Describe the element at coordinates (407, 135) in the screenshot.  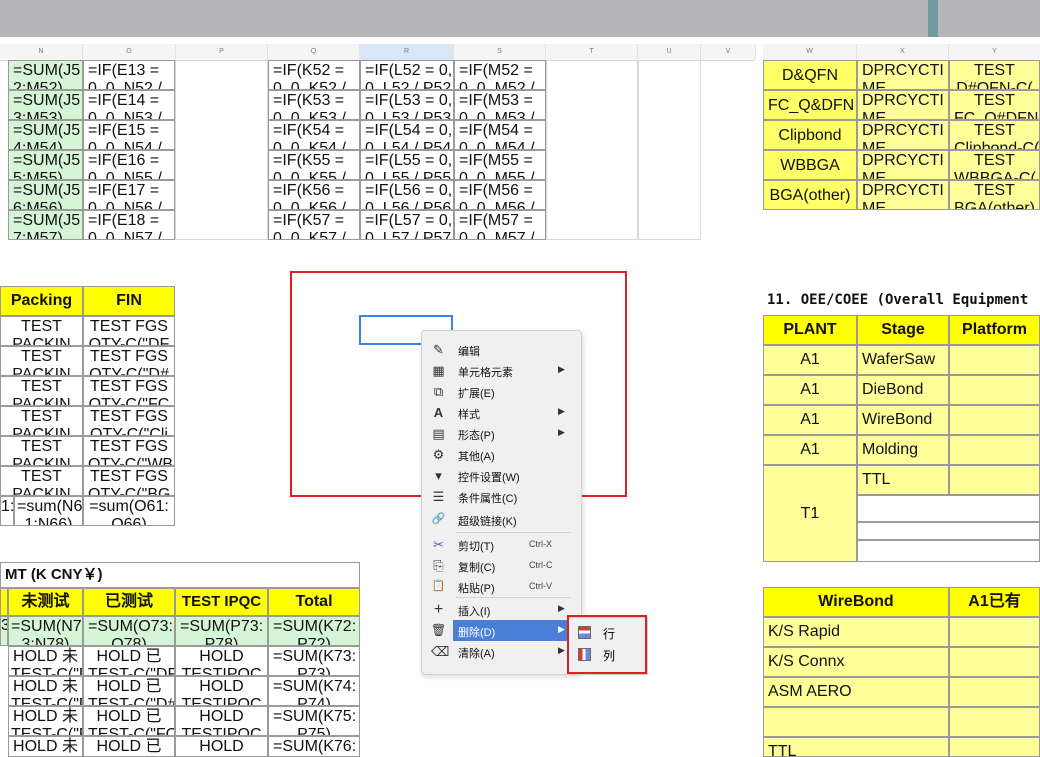
I see `cell-r54: =IF(L54 = 0, 0, L54 / P54` at that location.